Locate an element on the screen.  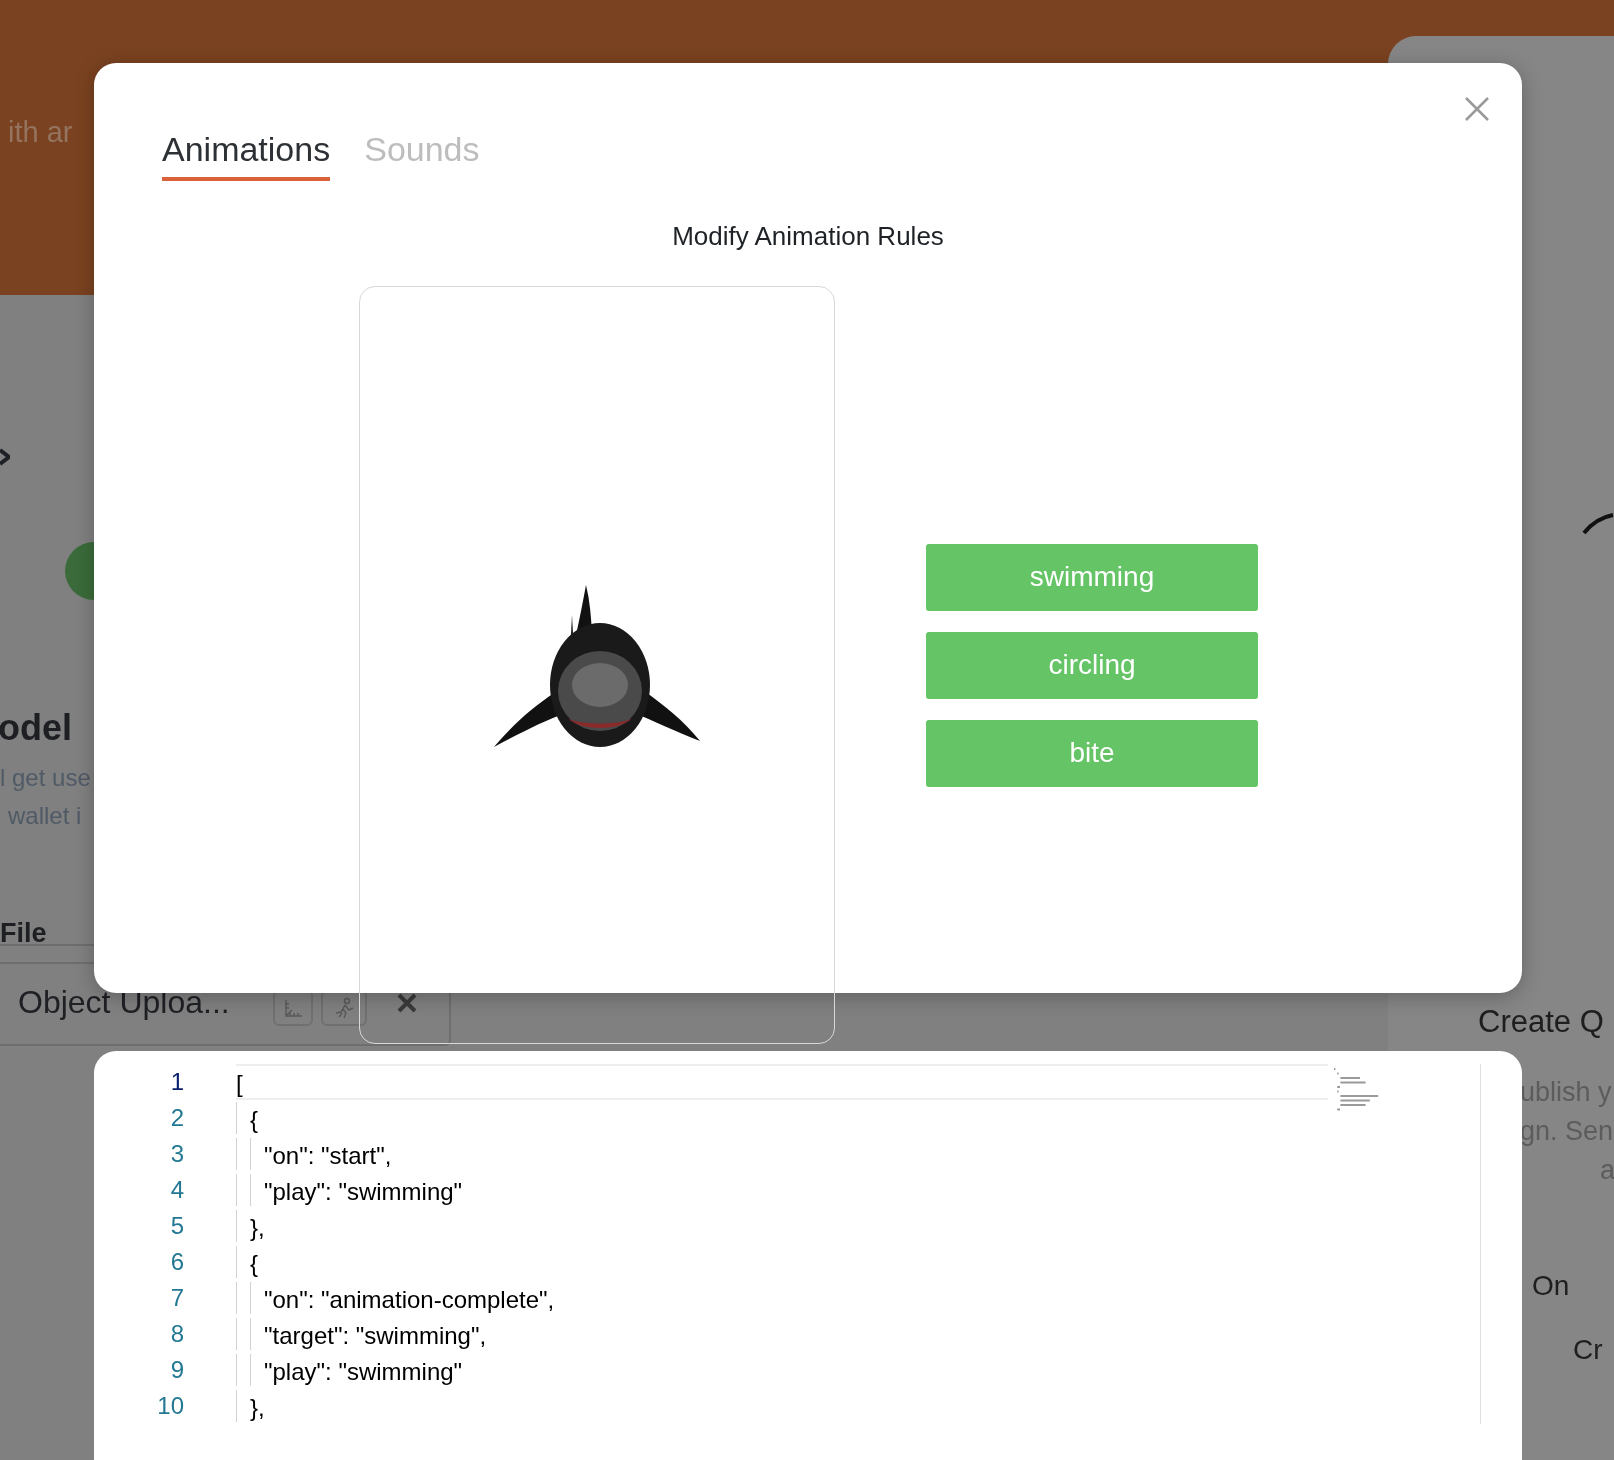
code-line: "on": "animation-complete", is located at coordinates (782, 1298).